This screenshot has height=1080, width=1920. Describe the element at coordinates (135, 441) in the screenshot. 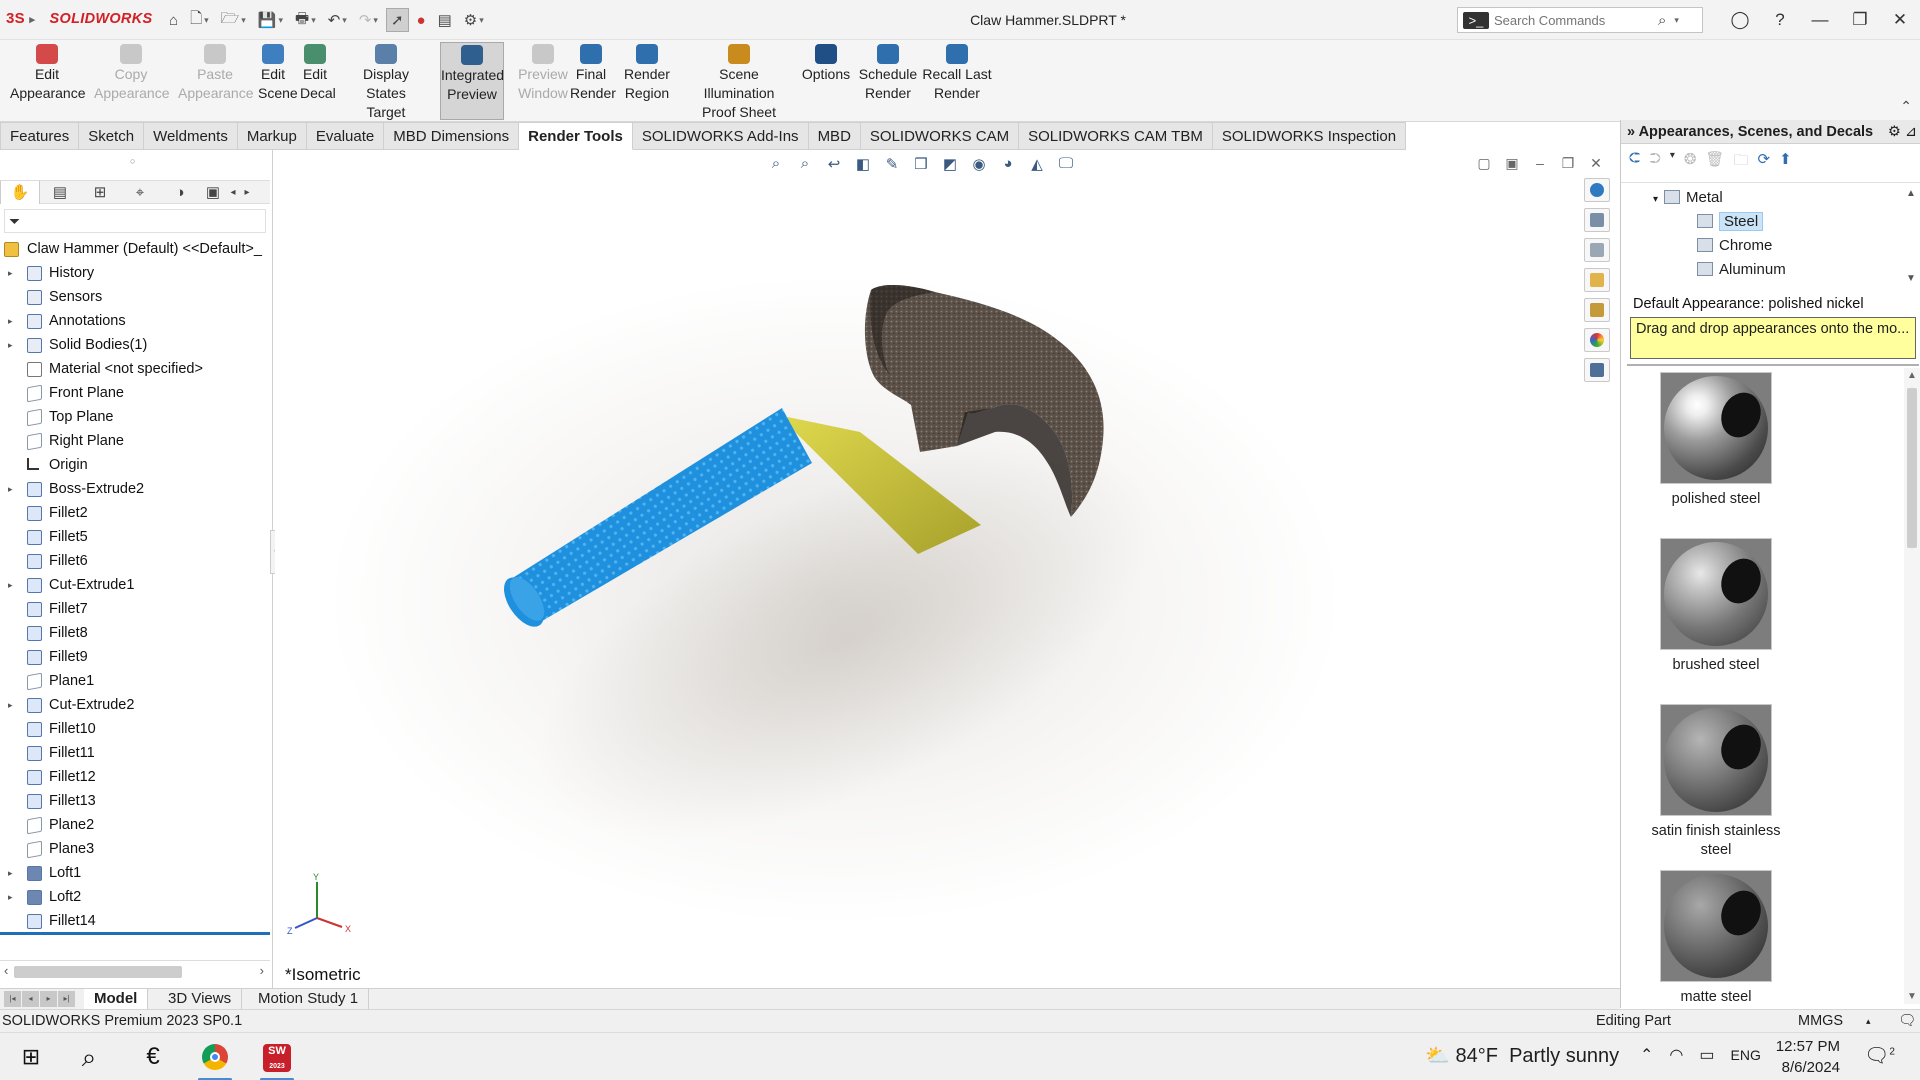

I see `tree-item-right-plane: Right Plane` at that location.